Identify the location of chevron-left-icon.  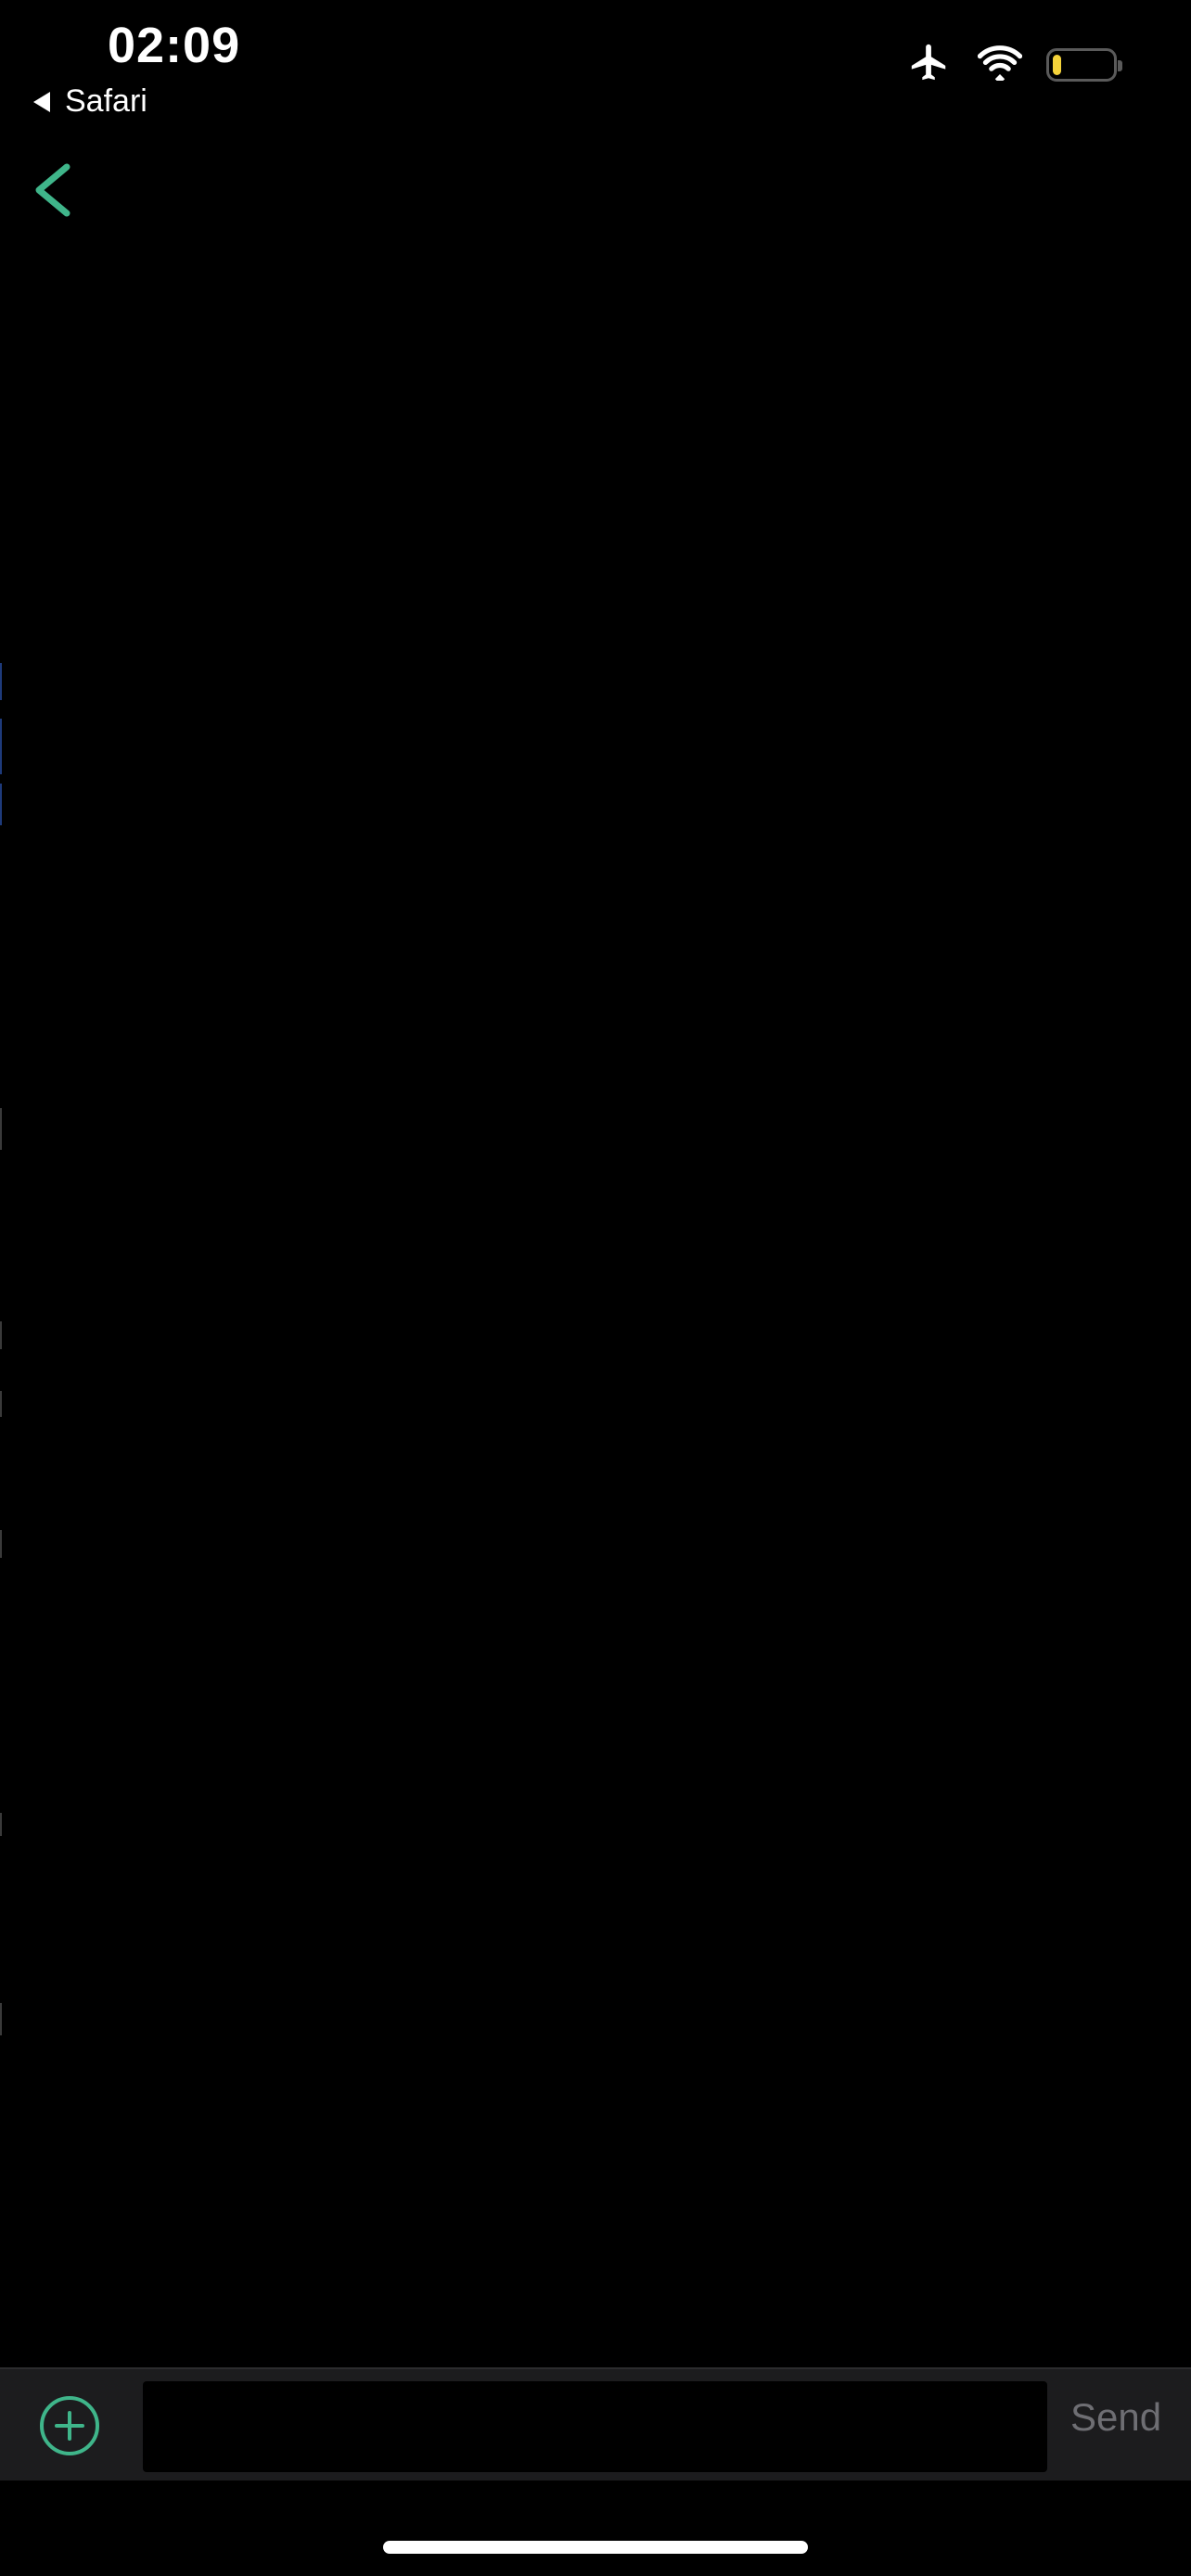
(52, 190).